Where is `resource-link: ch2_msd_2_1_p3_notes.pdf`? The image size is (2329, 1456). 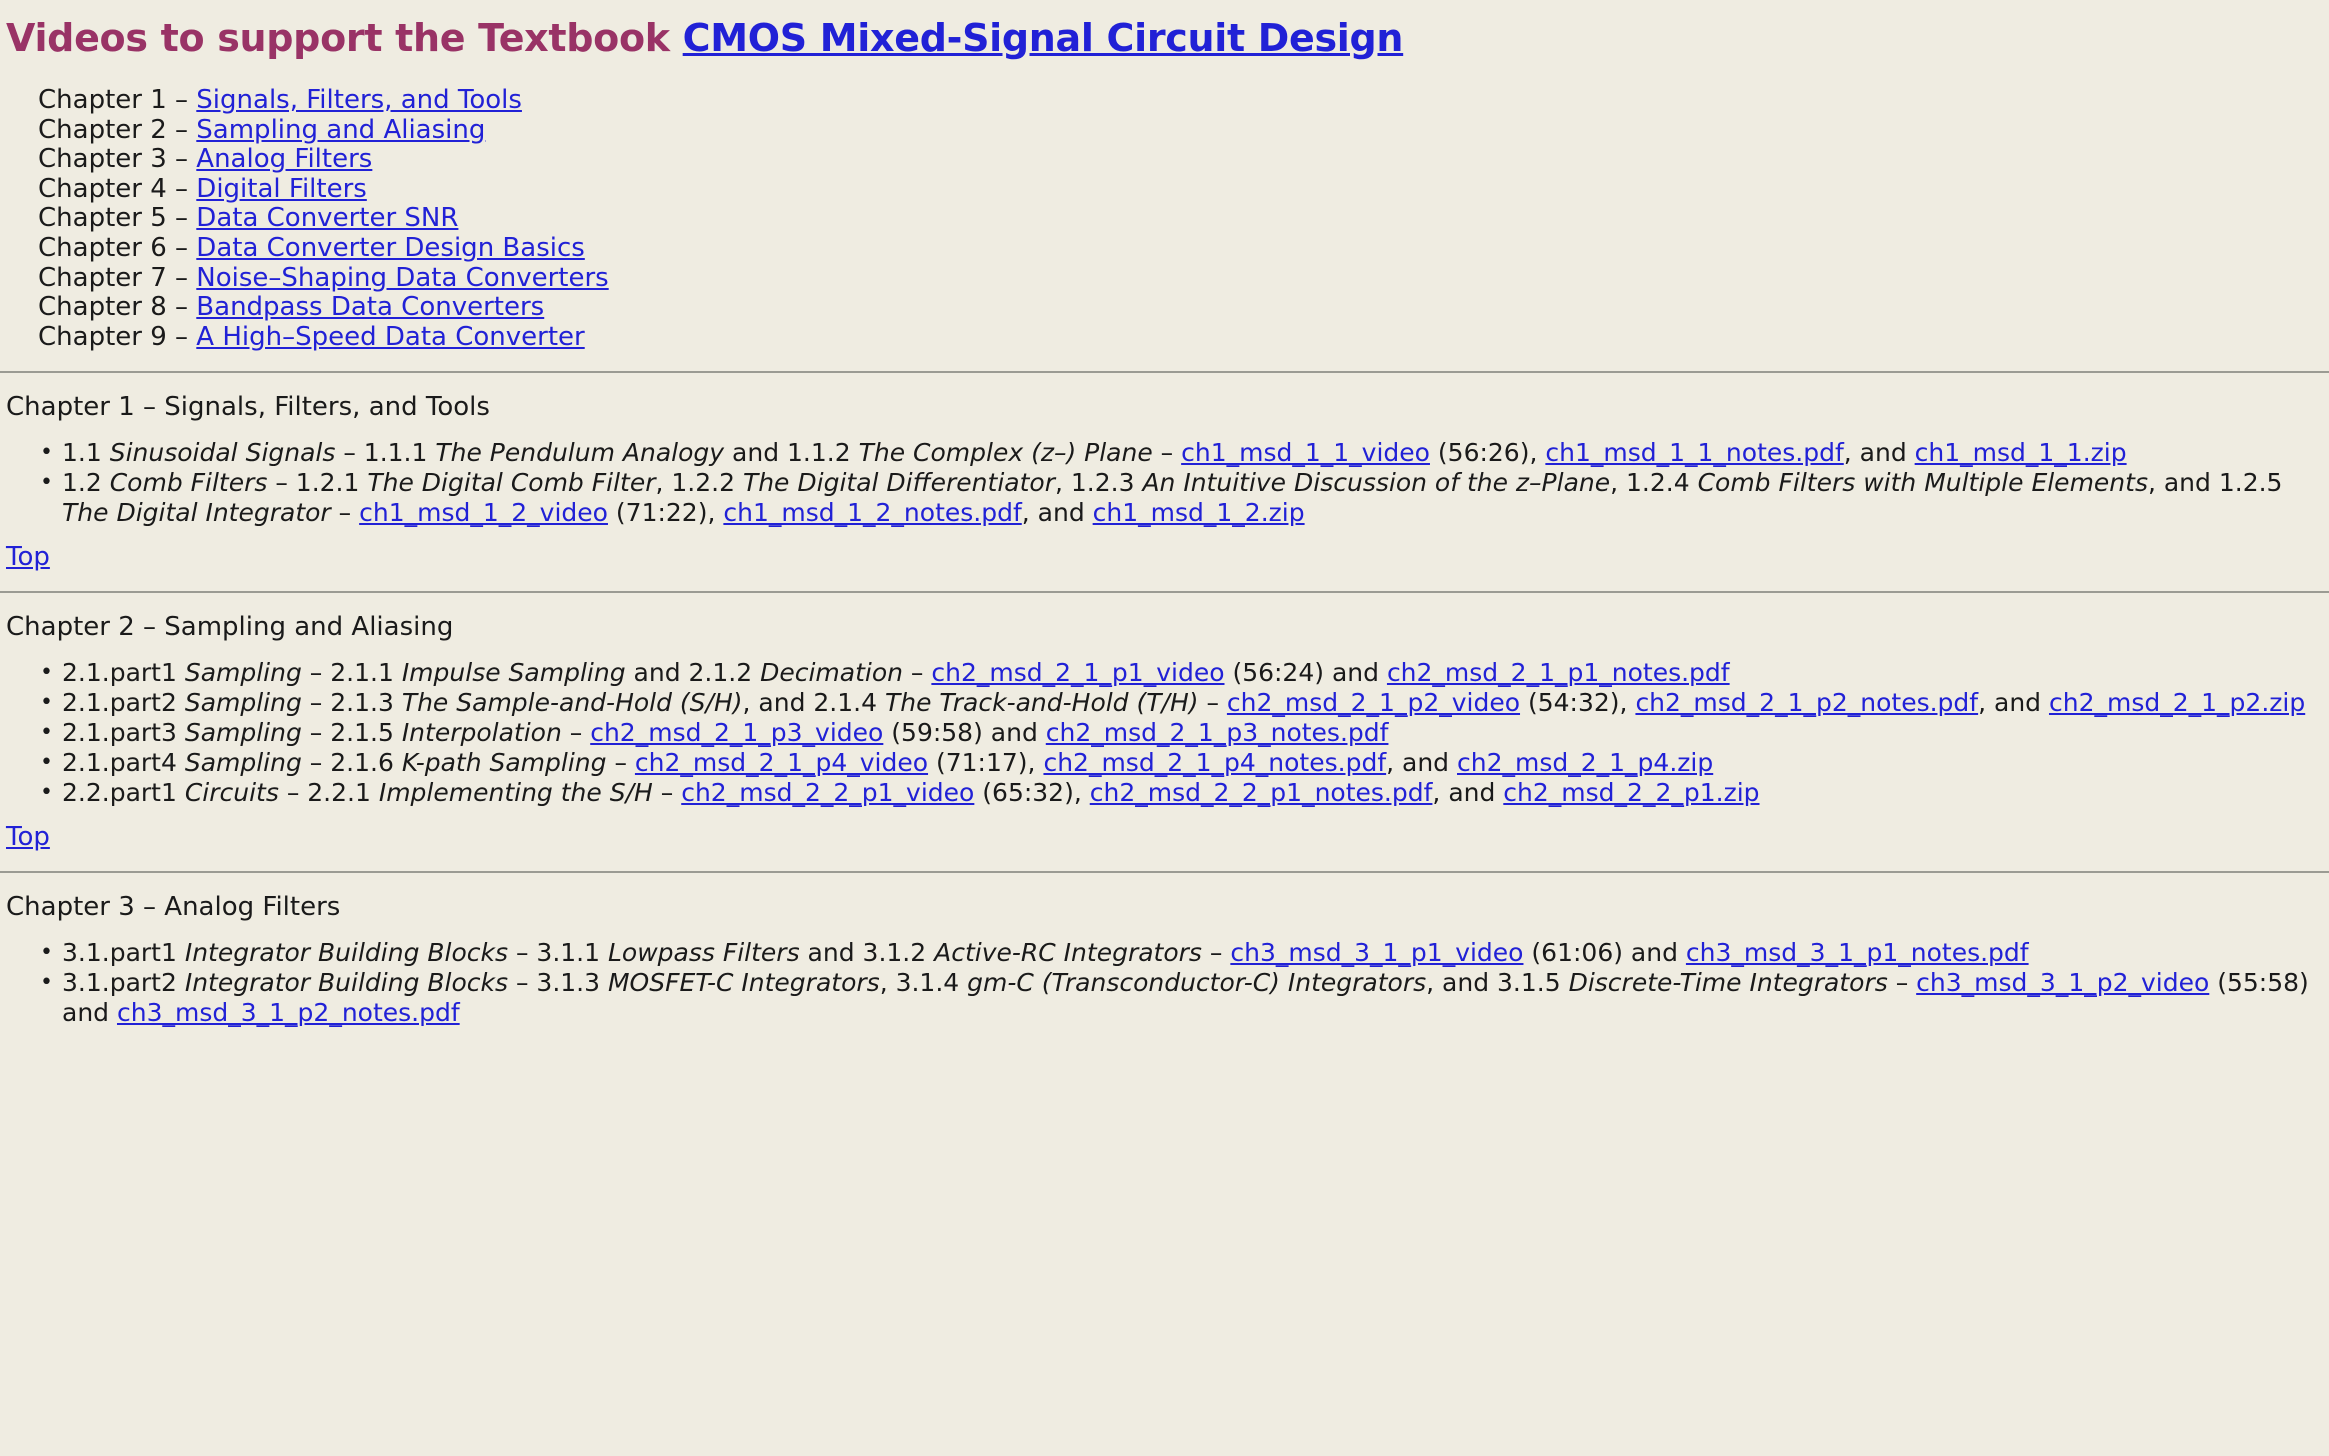
resource-link: ch2_msd_2_1_p3_notes.pdf is located at coordinates (1217, 732).